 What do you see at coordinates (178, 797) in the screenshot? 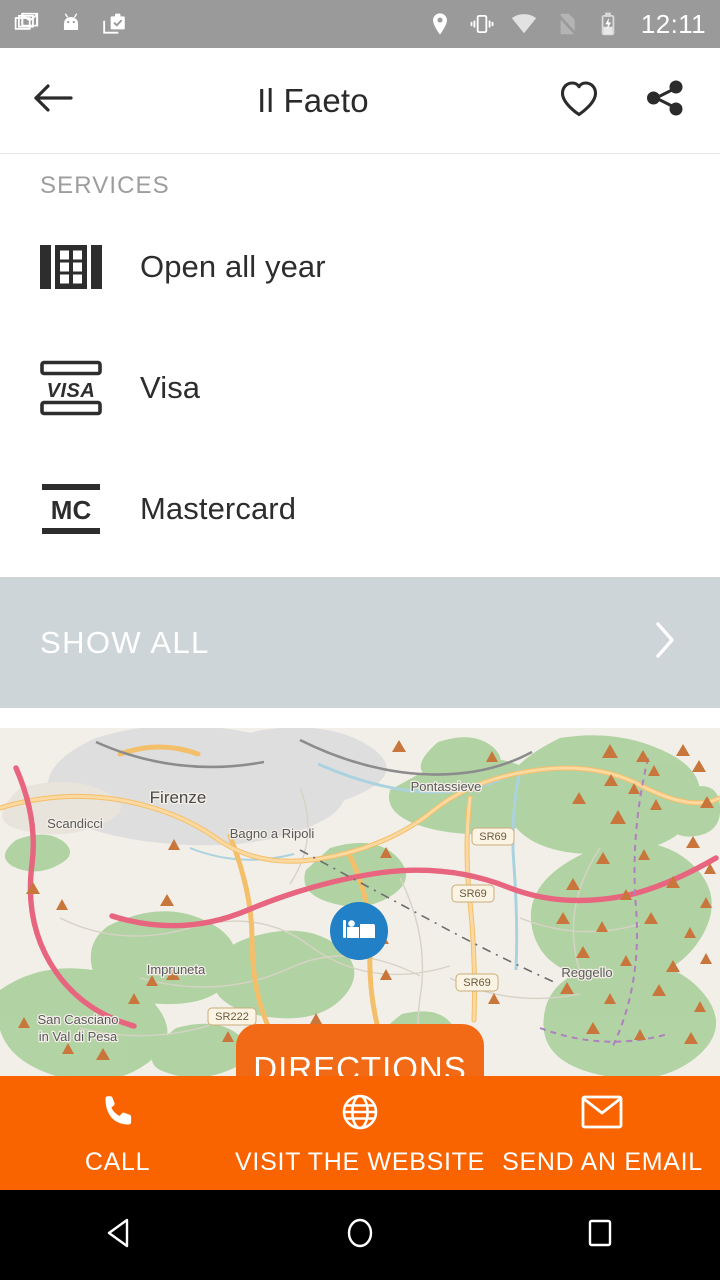
I see `map-place-label: Firenze` at bounding box center [178, 797].